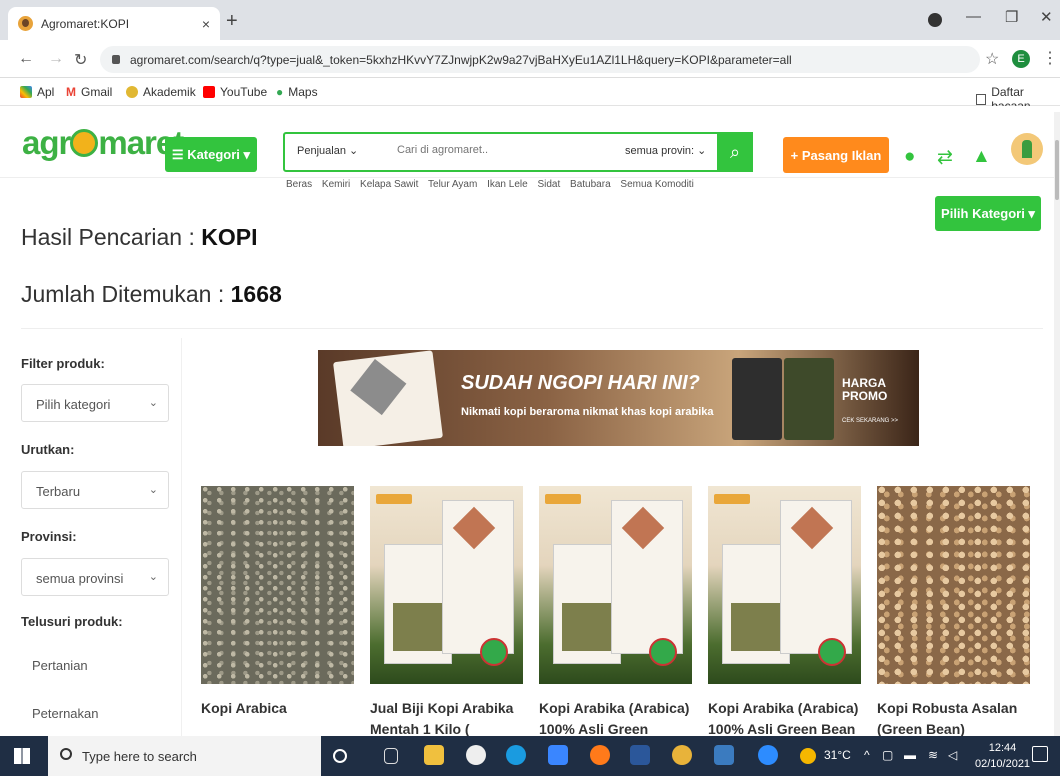 This screenshot has height=776, width=1060. Describe the element at coordinates (277, 602) in the screenshot. I see `product-card: Kopi Arabica` at that location.